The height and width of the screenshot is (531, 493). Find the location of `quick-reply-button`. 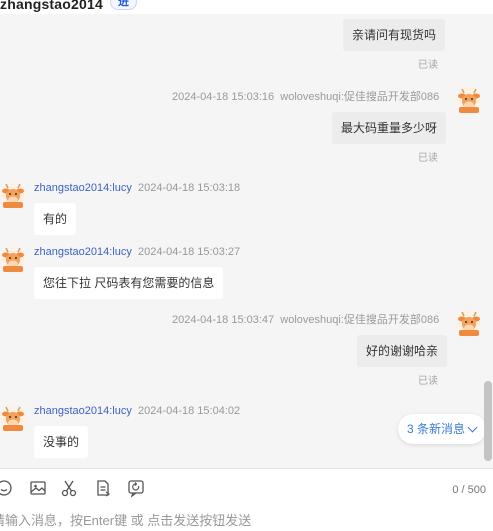

quick-reply-button is located at coordinates (136, 488).